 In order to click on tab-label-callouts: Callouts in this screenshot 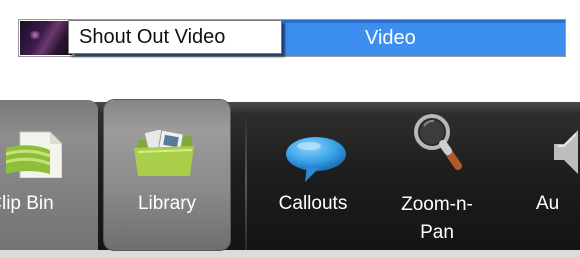, I will do `click(313, 203)`.